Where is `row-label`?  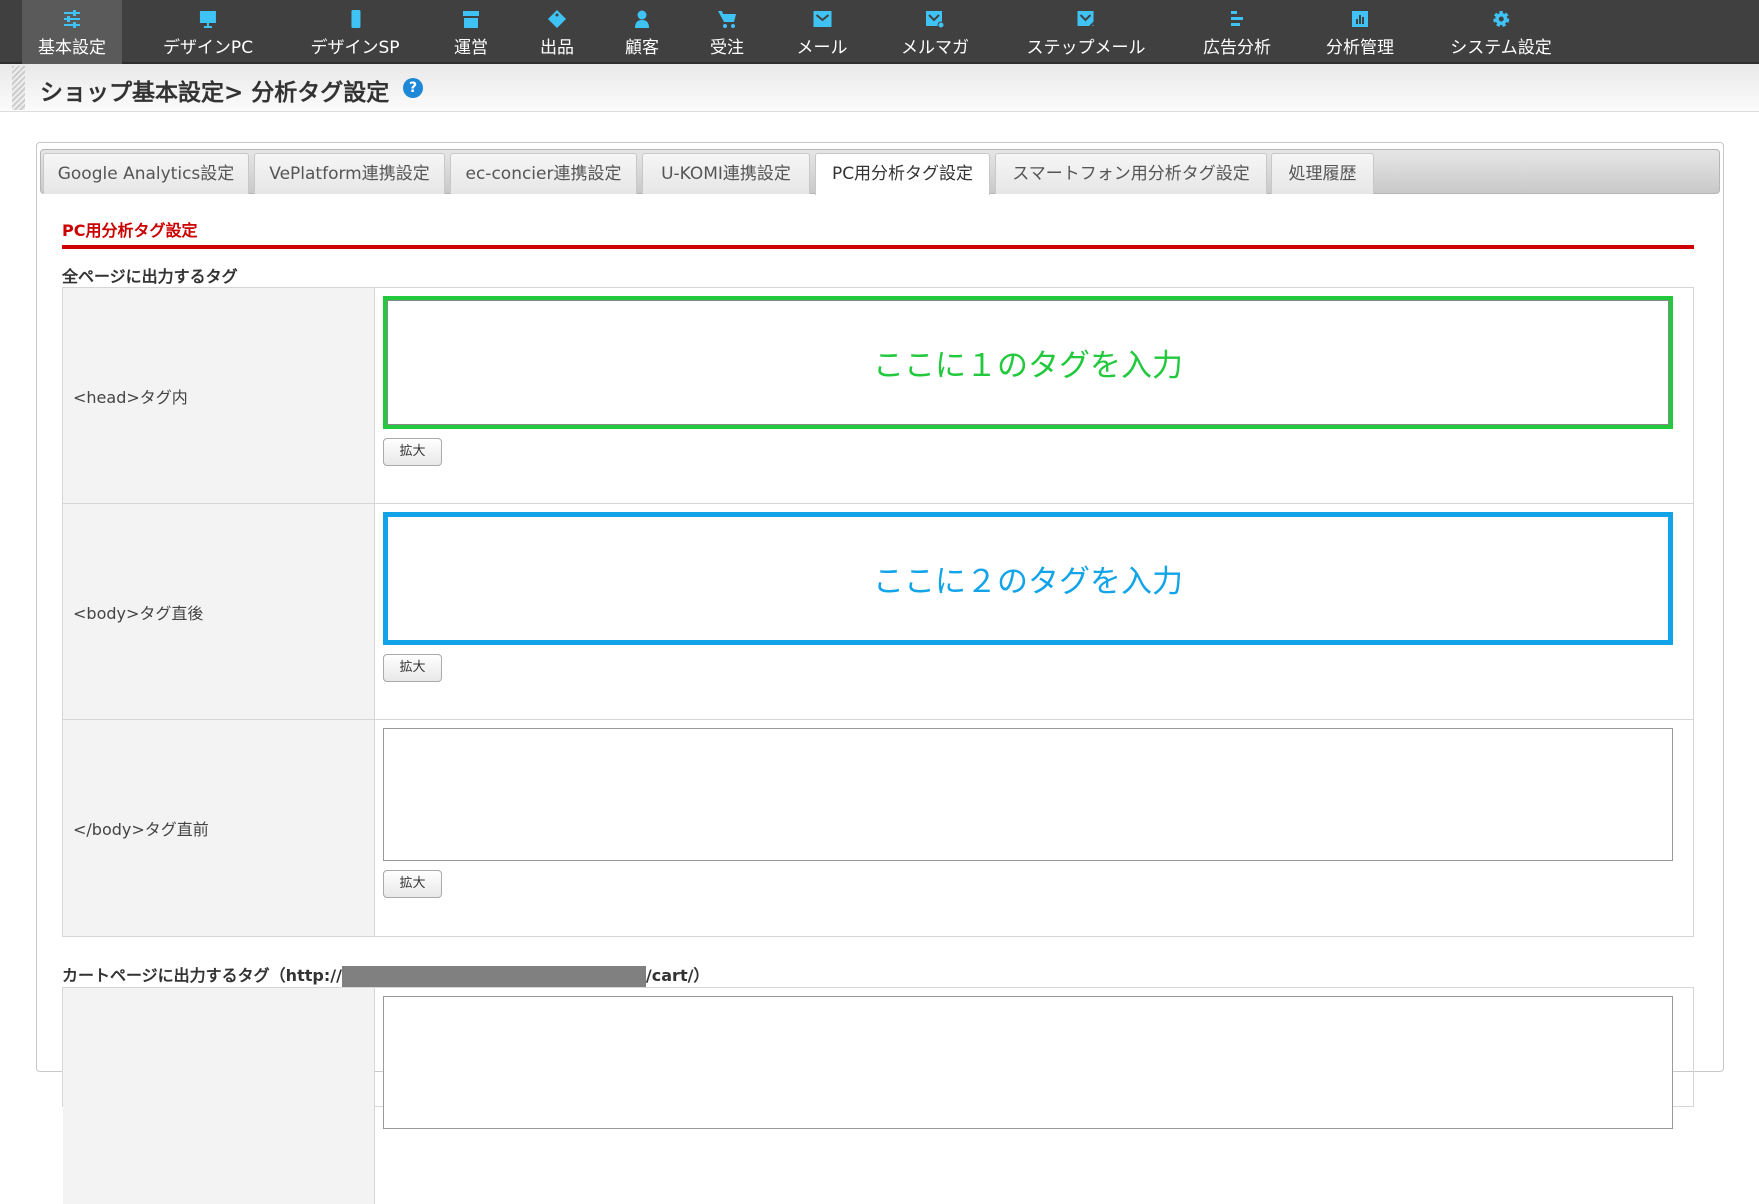 row-label is located at coordinates (219, 1096).